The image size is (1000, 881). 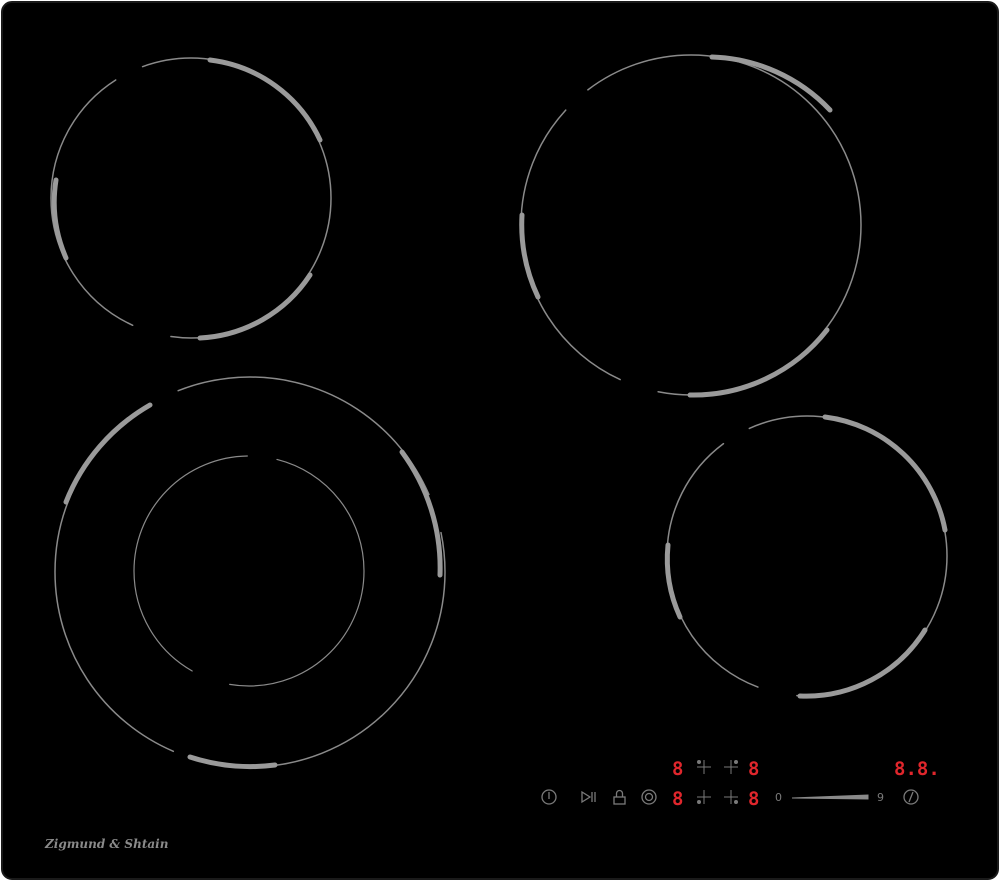 What do you see at coordinates (753, 799) in the screenshot?
I see `zone-display-bottom-right: 8` at bounding box center [753, 799].